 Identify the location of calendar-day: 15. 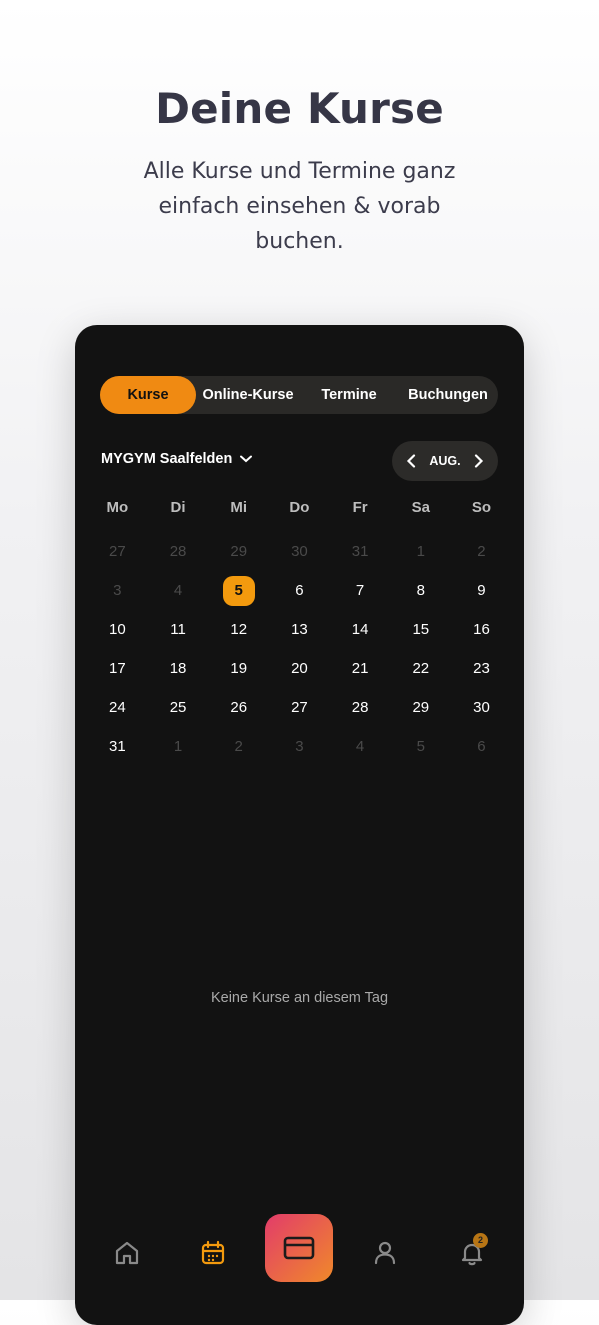
(420, 630).